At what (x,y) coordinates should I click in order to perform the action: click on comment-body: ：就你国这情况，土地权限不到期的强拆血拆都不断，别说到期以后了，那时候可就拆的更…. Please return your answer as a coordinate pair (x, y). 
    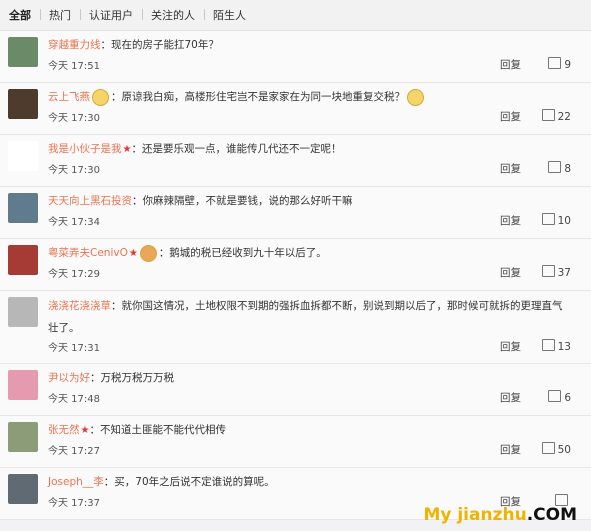
    Looking at the image, I should click on (305, 317).